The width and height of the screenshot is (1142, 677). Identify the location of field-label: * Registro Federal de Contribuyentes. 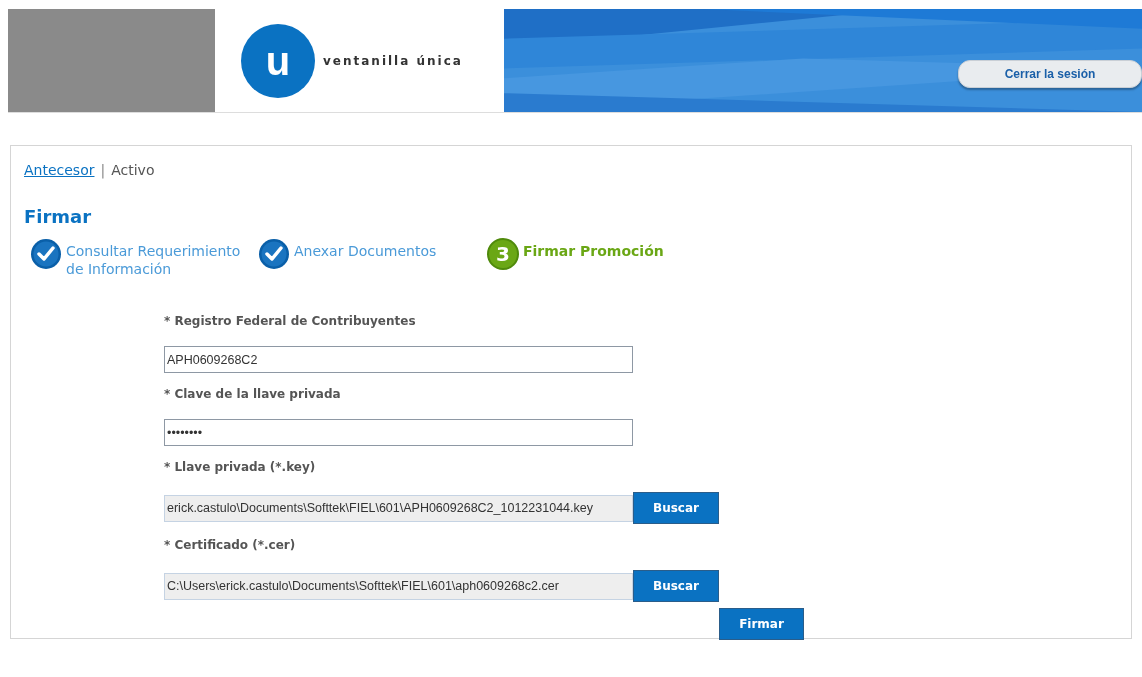
(290, 321).